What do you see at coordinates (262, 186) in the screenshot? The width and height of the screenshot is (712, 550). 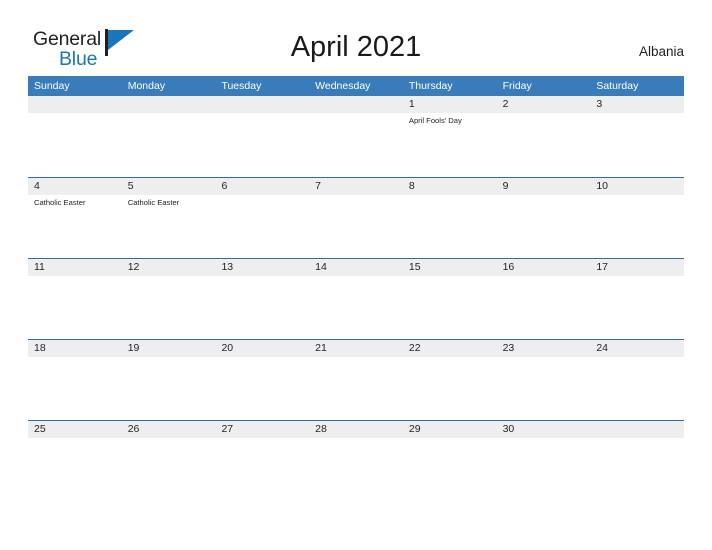 I see `day-number: 6` at bounding box center [262, 186].